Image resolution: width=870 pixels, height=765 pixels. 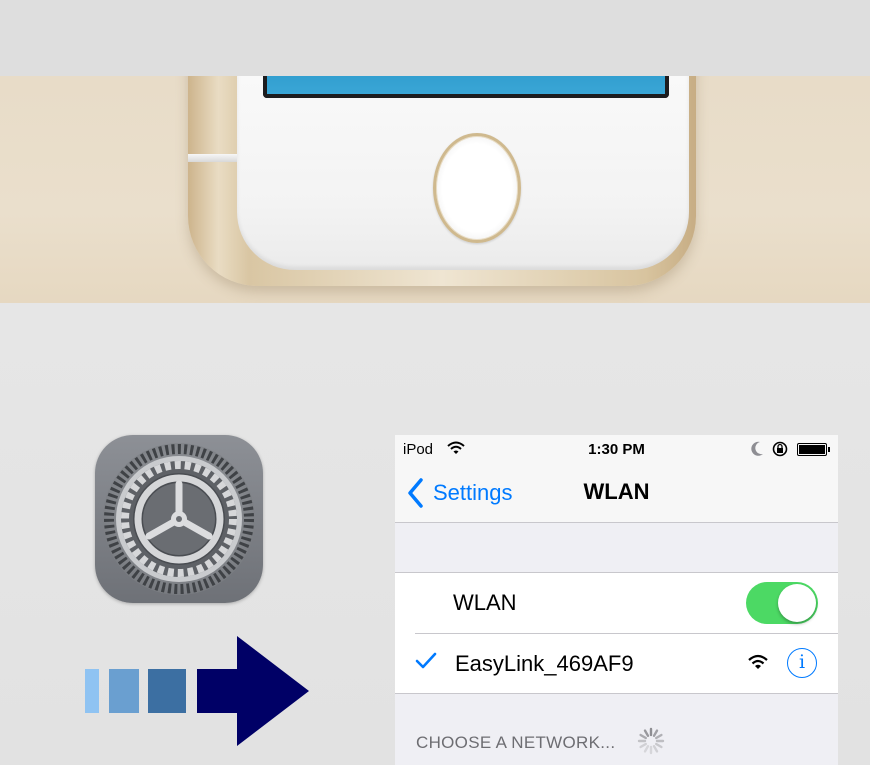 I want to click on toggle-knob, so click(x=797, y=603).